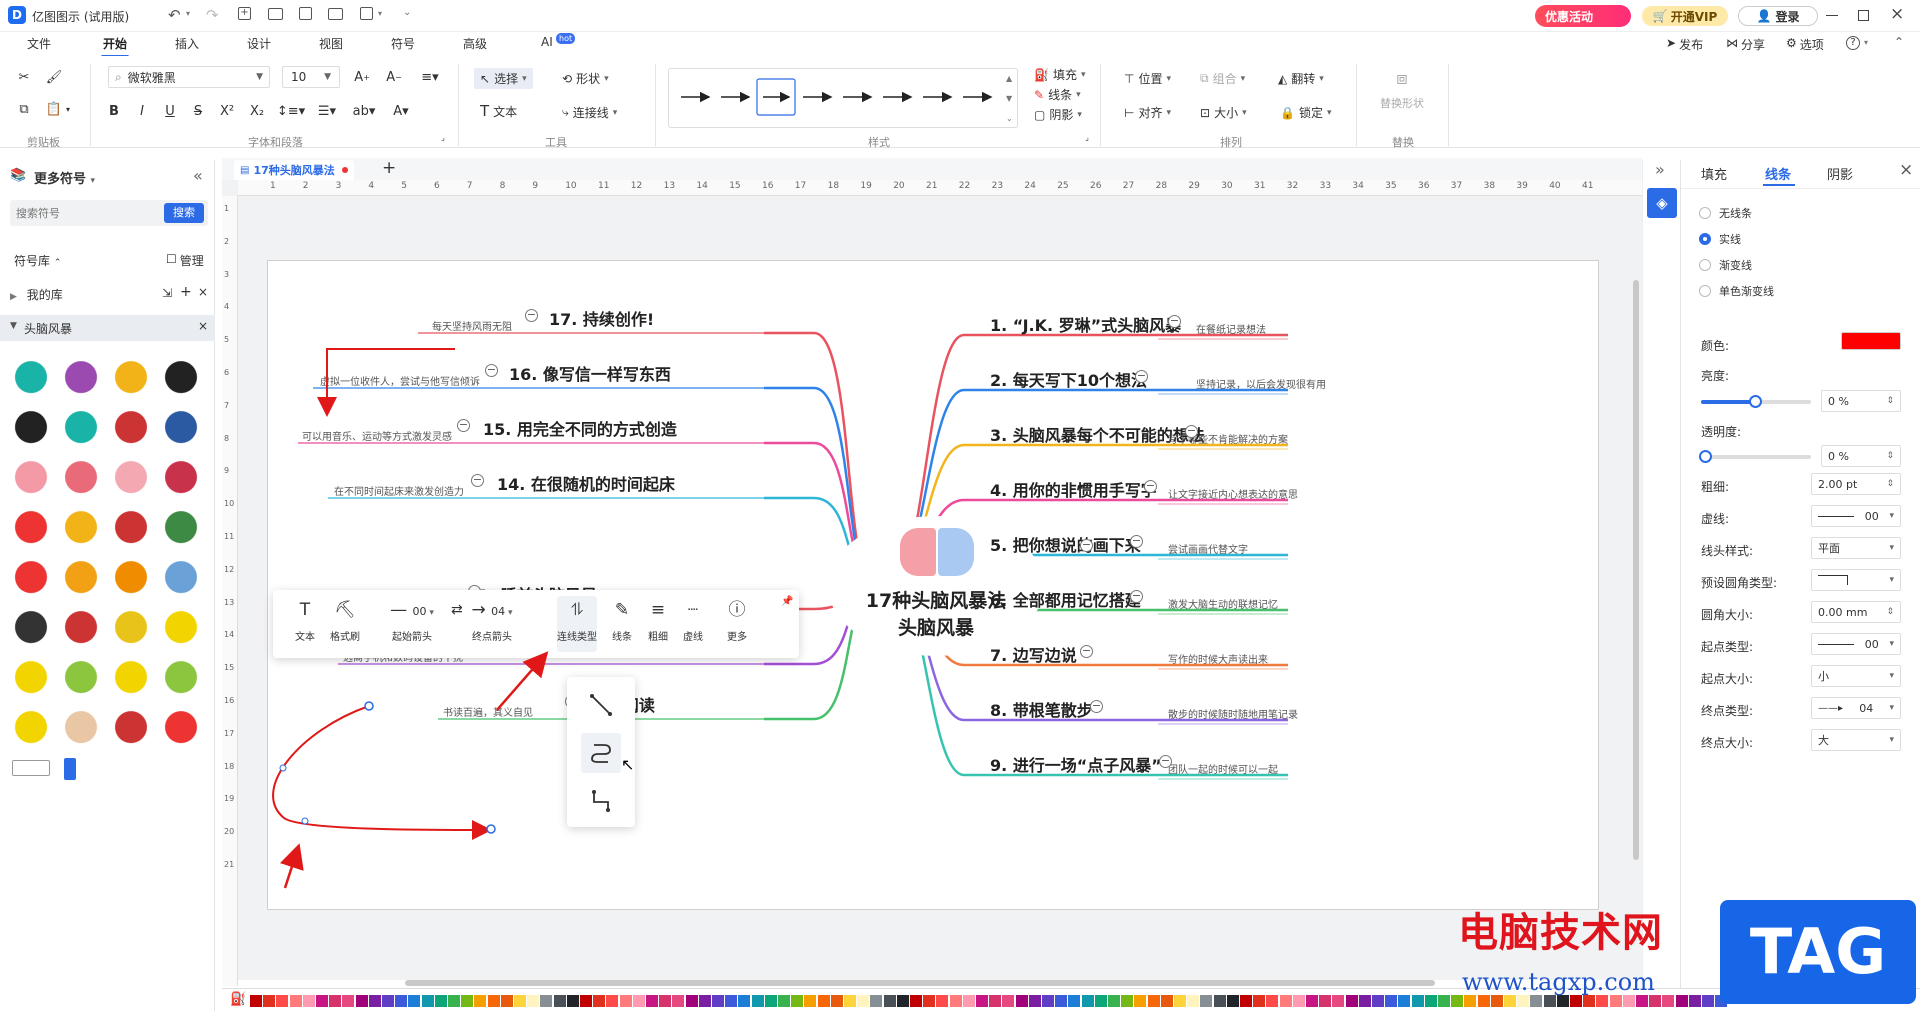 The height and width of the screenshot is (1011, 1920). I want to click on select-button: ↖ 选择 ▾, so click(503, 78).